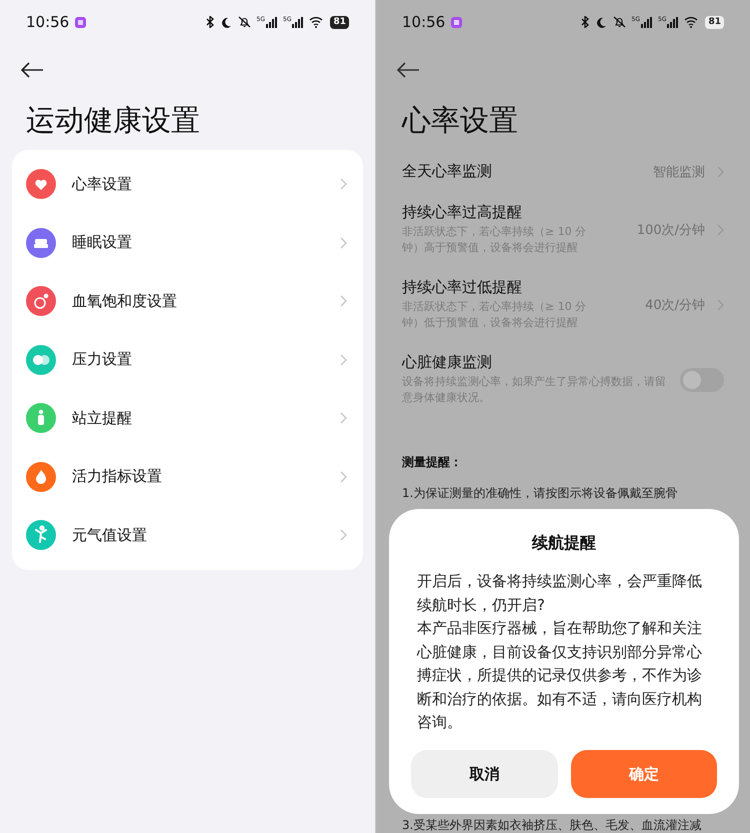 Image resolution: width=750 pixels, height=833 pixels. Describe the element at coordinates (447, 362) in the screenshot. I see `setting-title: 心脏健康监测` at that location.